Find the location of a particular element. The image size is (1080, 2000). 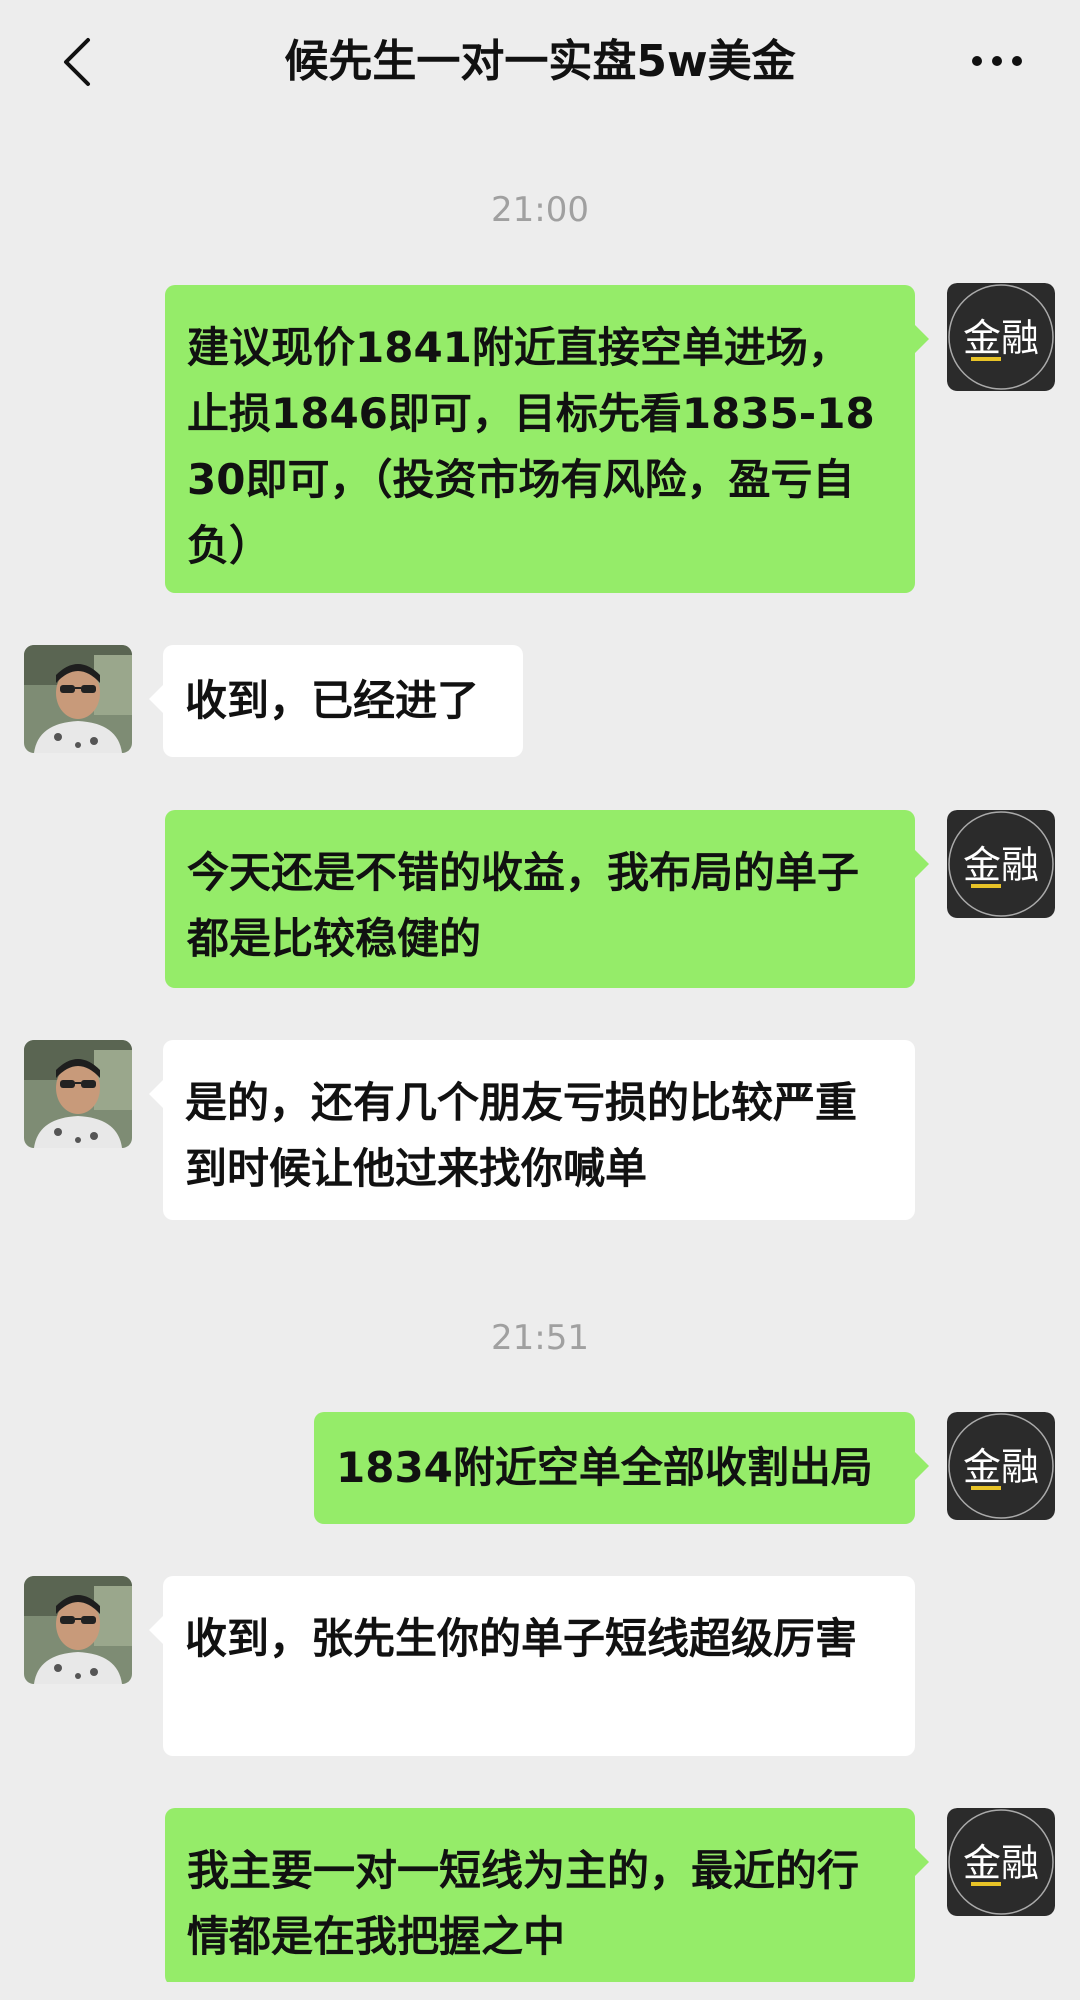

chat-header: 候先生一对一实盘5w美金 is located at coordinates (540, 61).